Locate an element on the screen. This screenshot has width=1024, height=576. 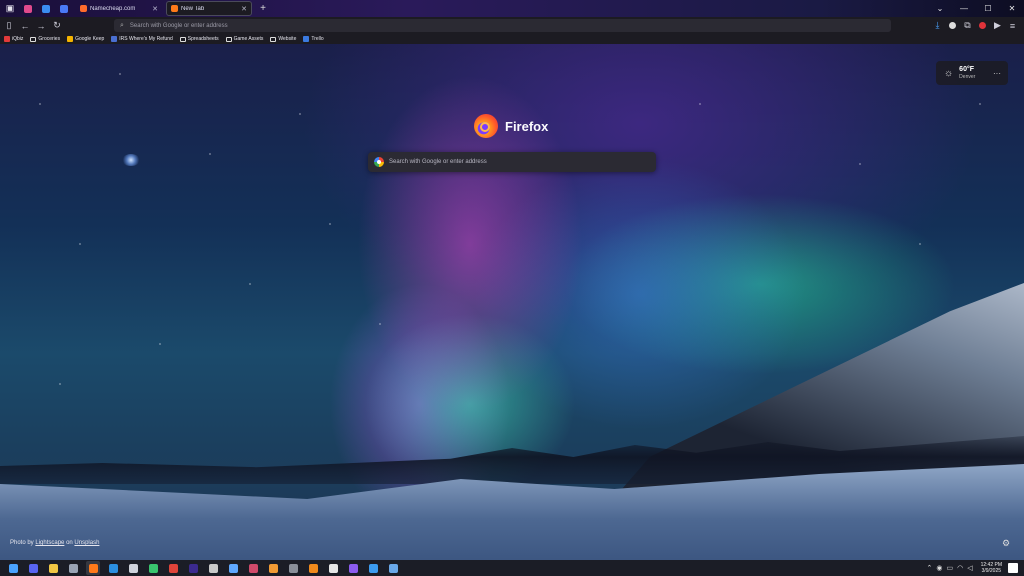
back-button: ← is located at coordinates (25, 26).